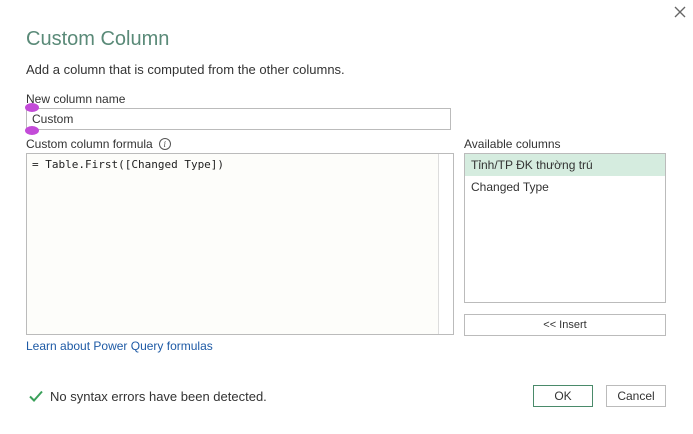 This screenshot has width=693, height=434. I want to click on formula-label-row: Custom column formula i, so click(98, 144).